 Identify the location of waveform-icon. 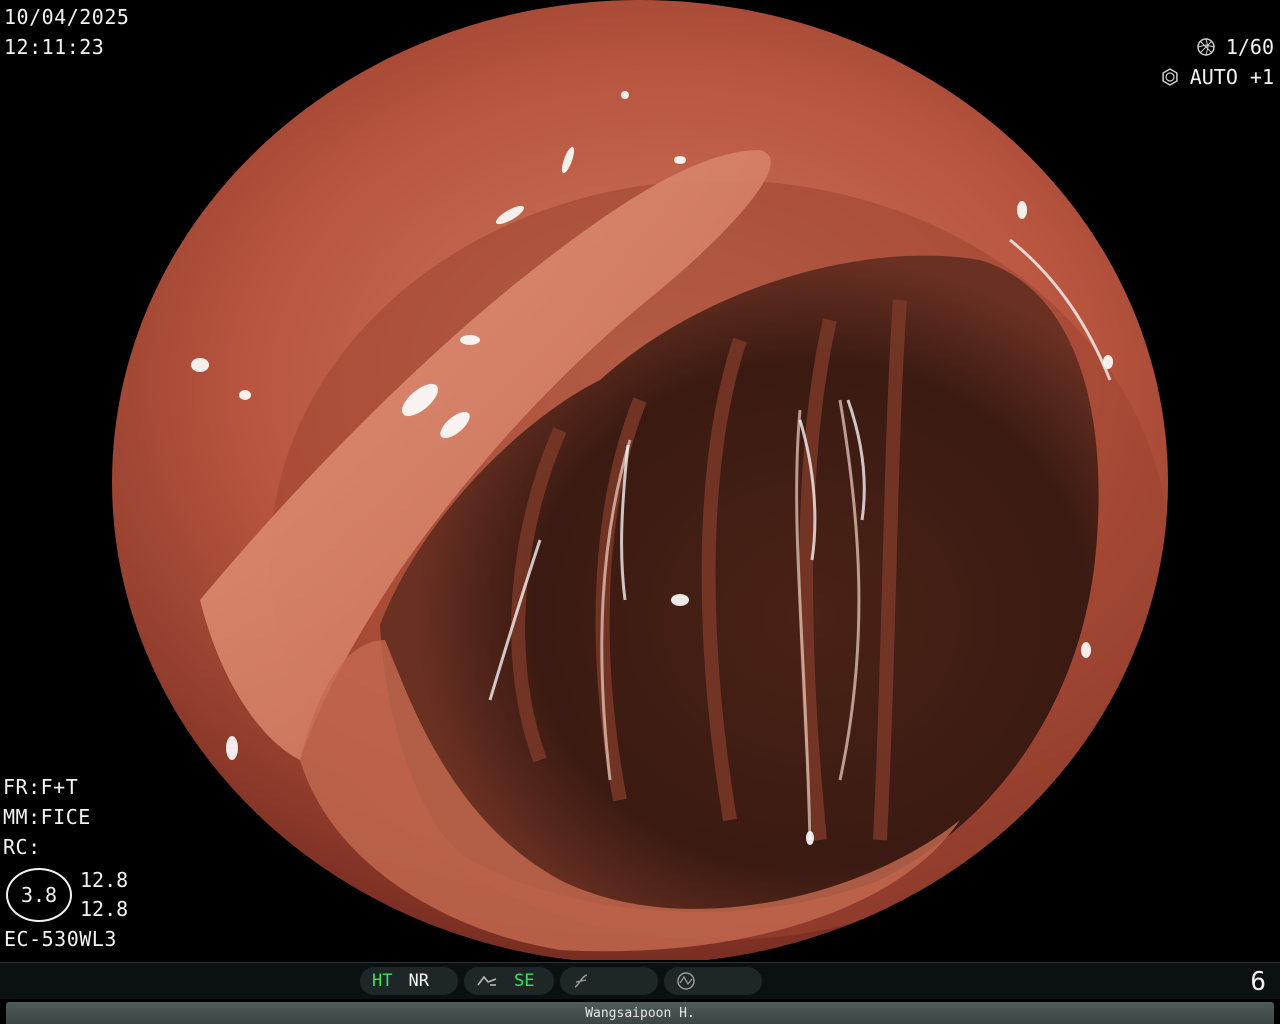
(686, 981).